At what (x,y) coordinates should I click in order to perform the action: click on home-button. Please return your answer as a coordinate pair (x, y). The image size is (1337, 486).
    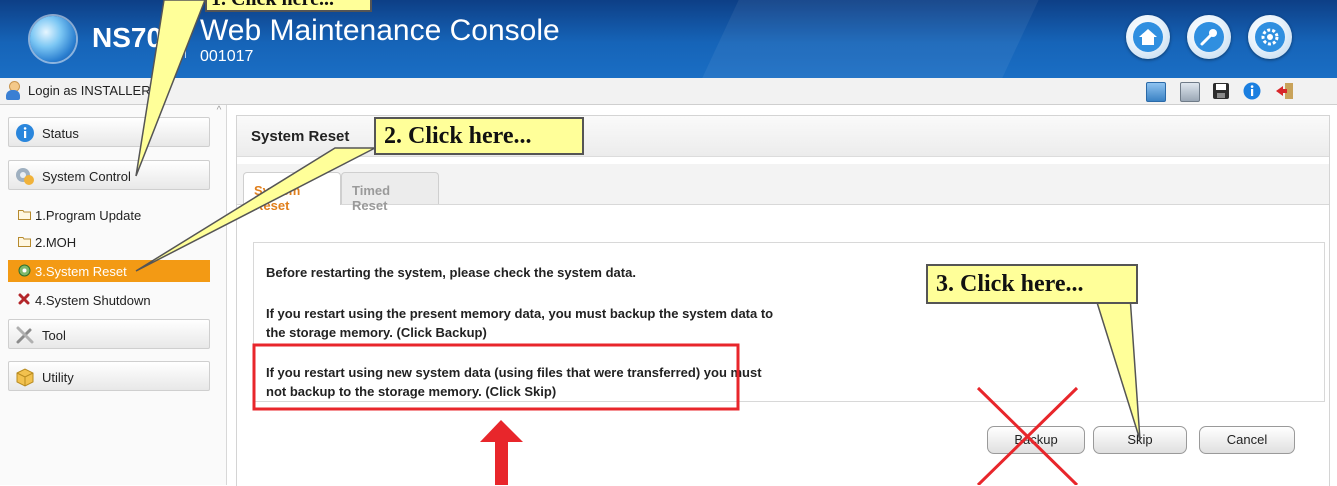
    Looking at the image, I should click on (1148, 37).